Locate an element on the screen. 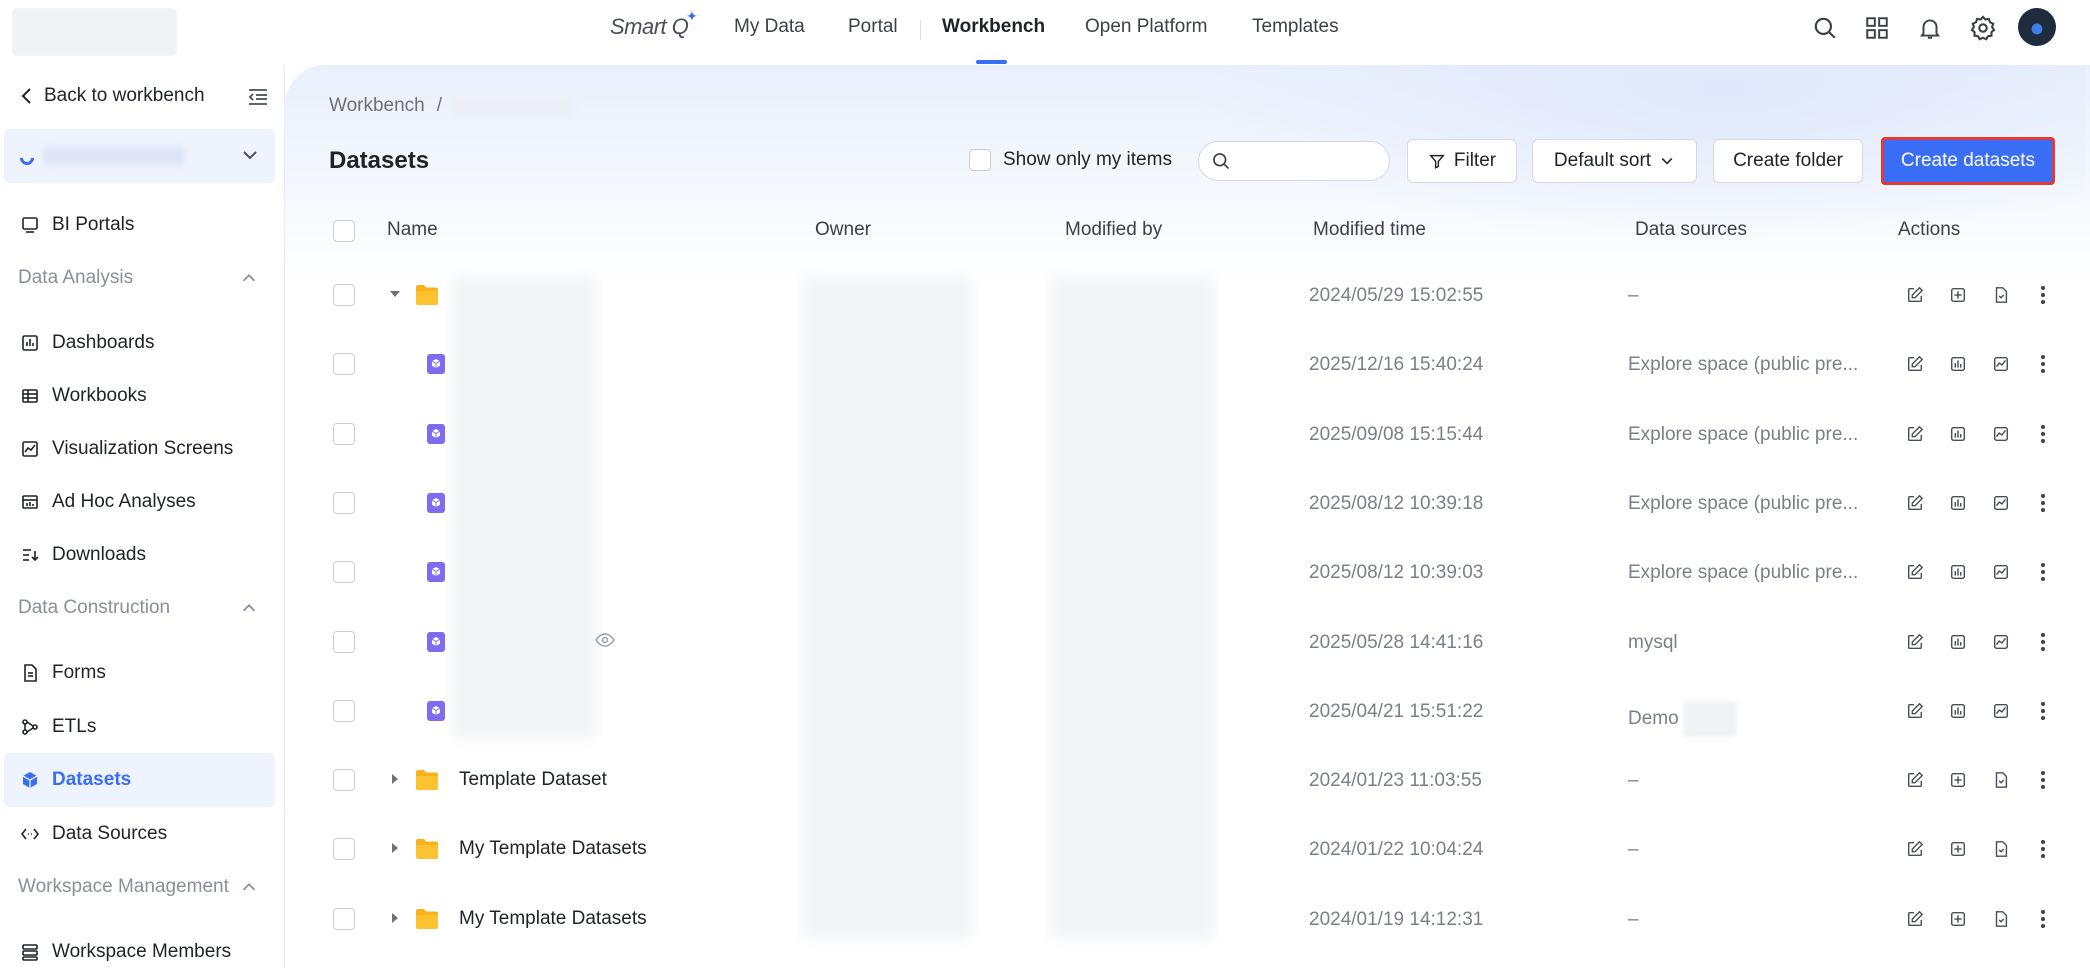 Image resolution: width=2090 pixels, height=968 pixels. workspace-selector is located at coordinates (139, 156).